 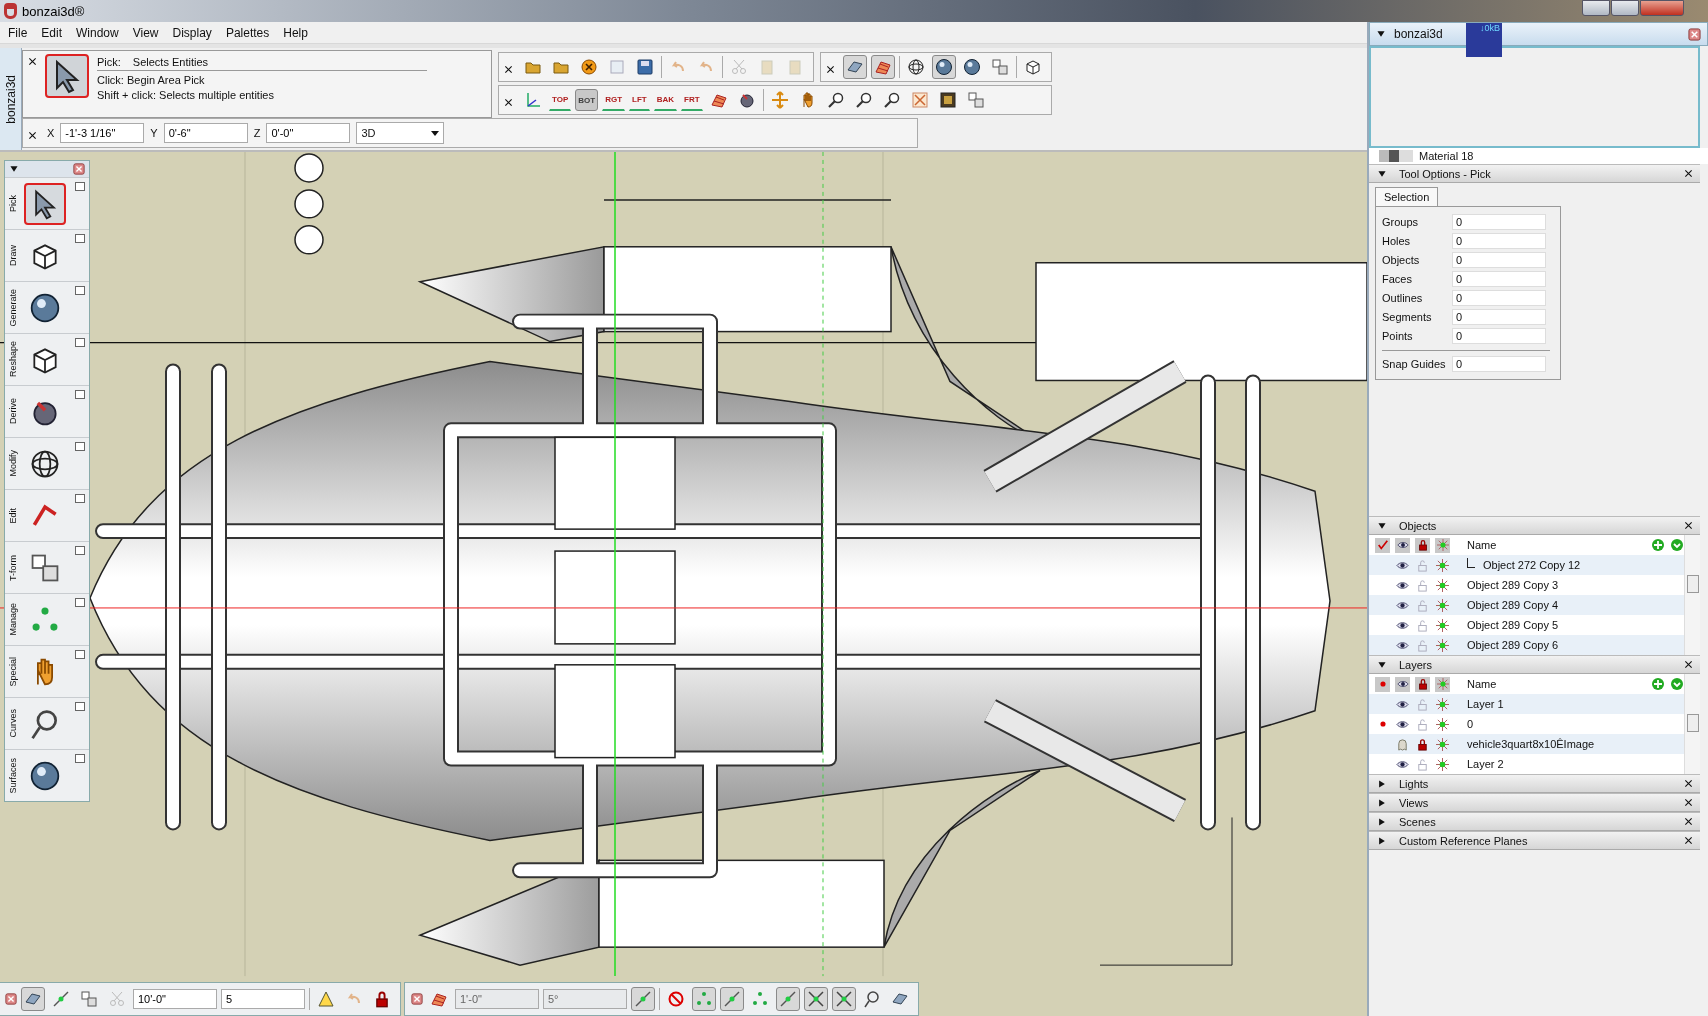 I want to click on list-row: Object 289 Copy 5, so click(x=1526, y=625).